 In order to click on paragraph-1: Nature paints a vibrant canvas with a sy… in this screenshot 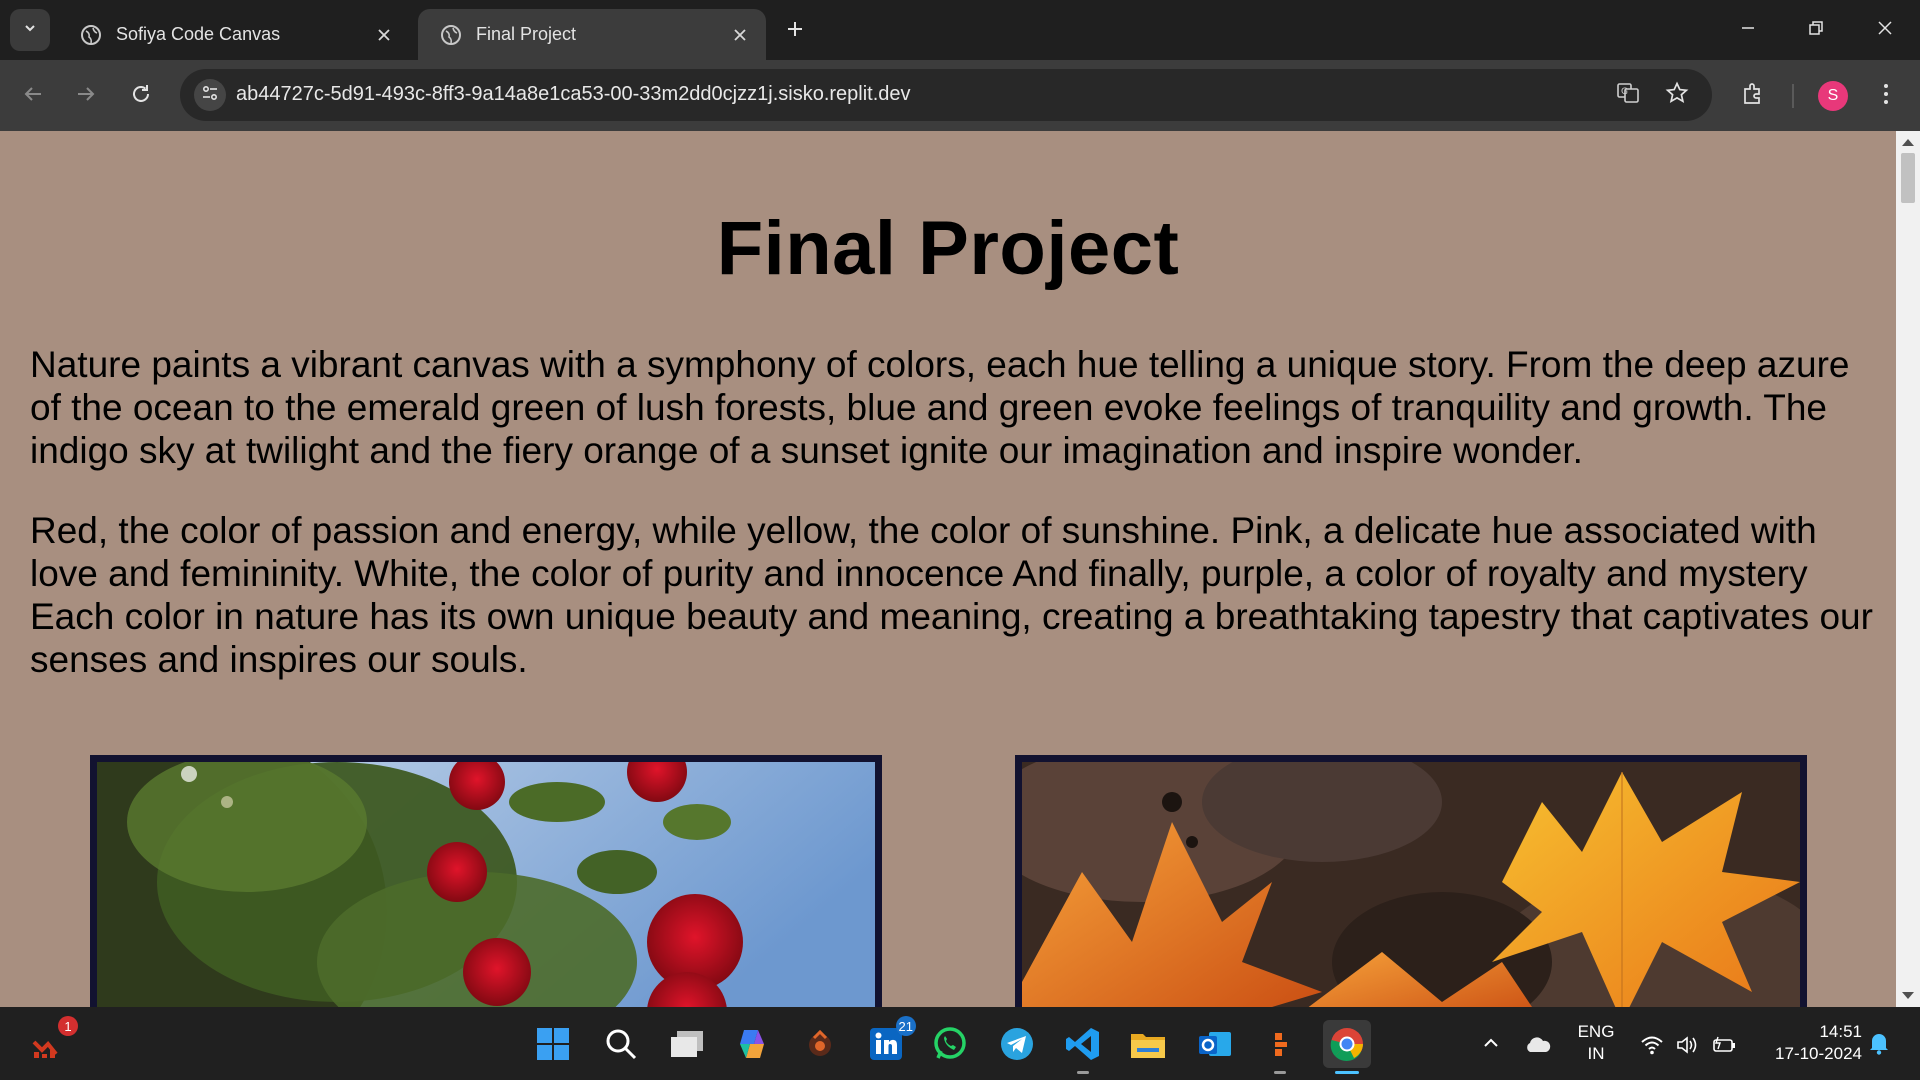, I will do `click(940, 407)`.